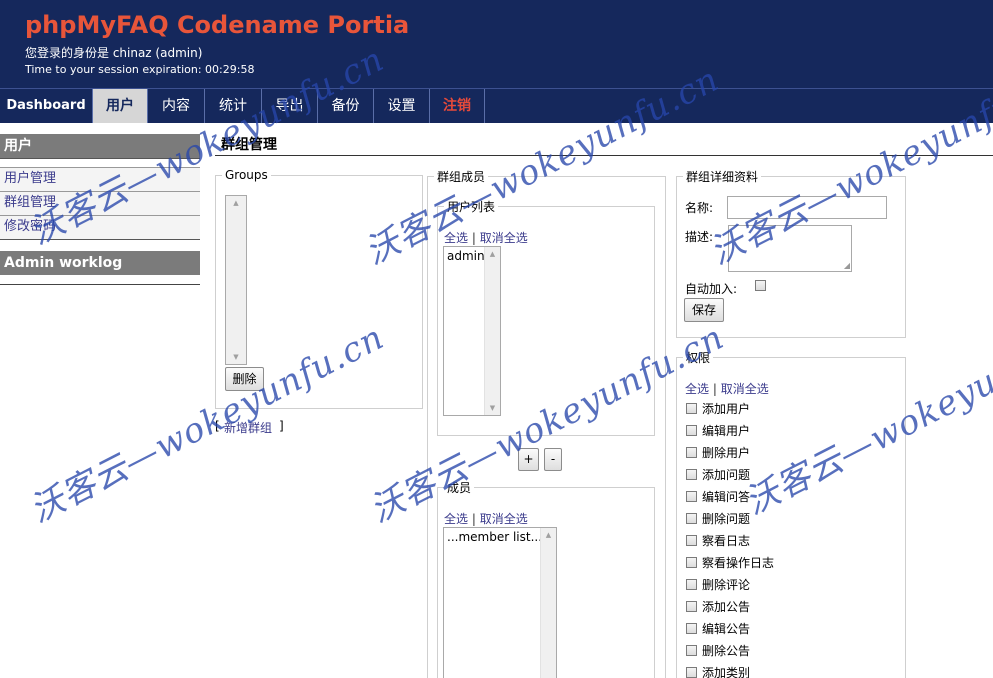  I want to click on permission-label: 编辑公告, so click(726, 629).